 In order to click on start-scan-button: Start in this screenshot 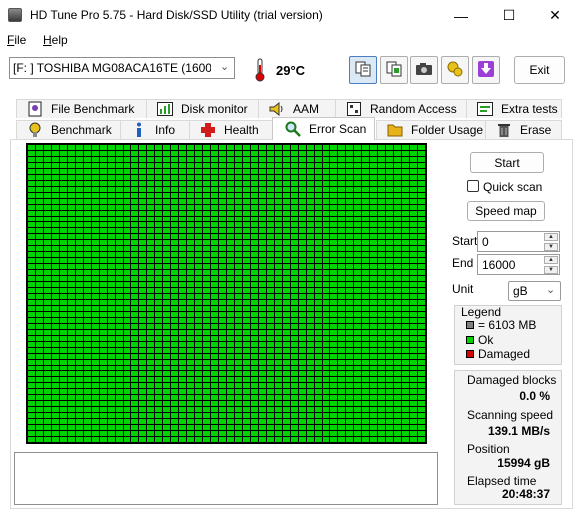, I will do `click(507, 162)`.